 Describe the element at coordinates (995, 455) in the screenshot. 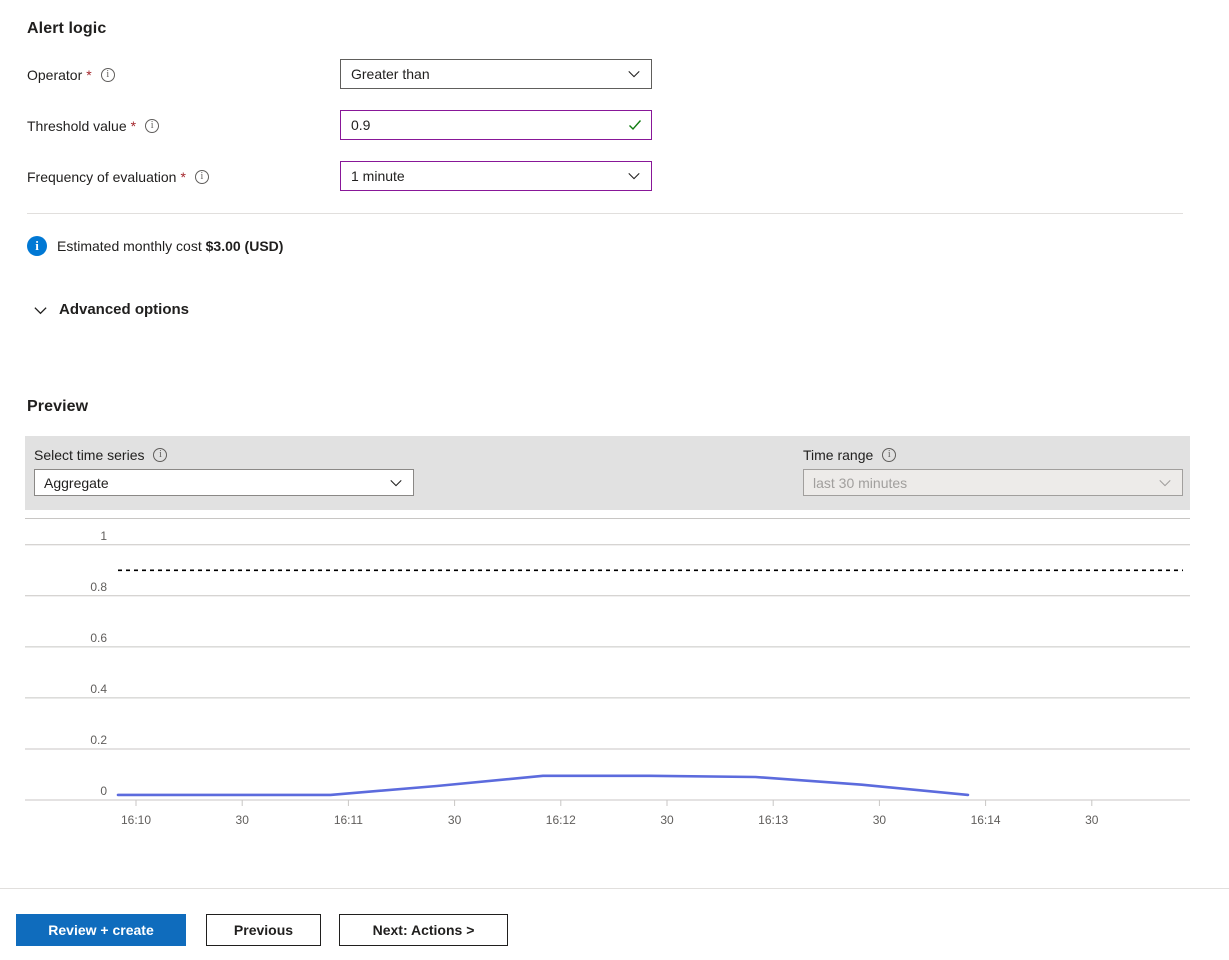

I see `time-range-label-row: Time range i` at that location.